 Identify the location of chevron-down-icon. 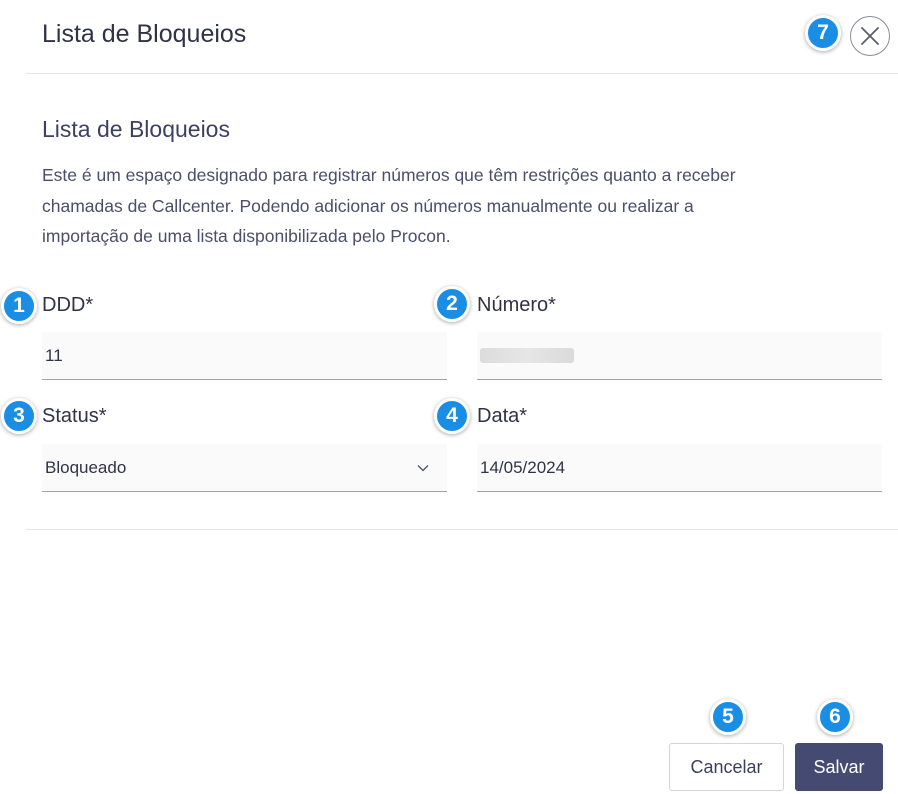
(423, 467).